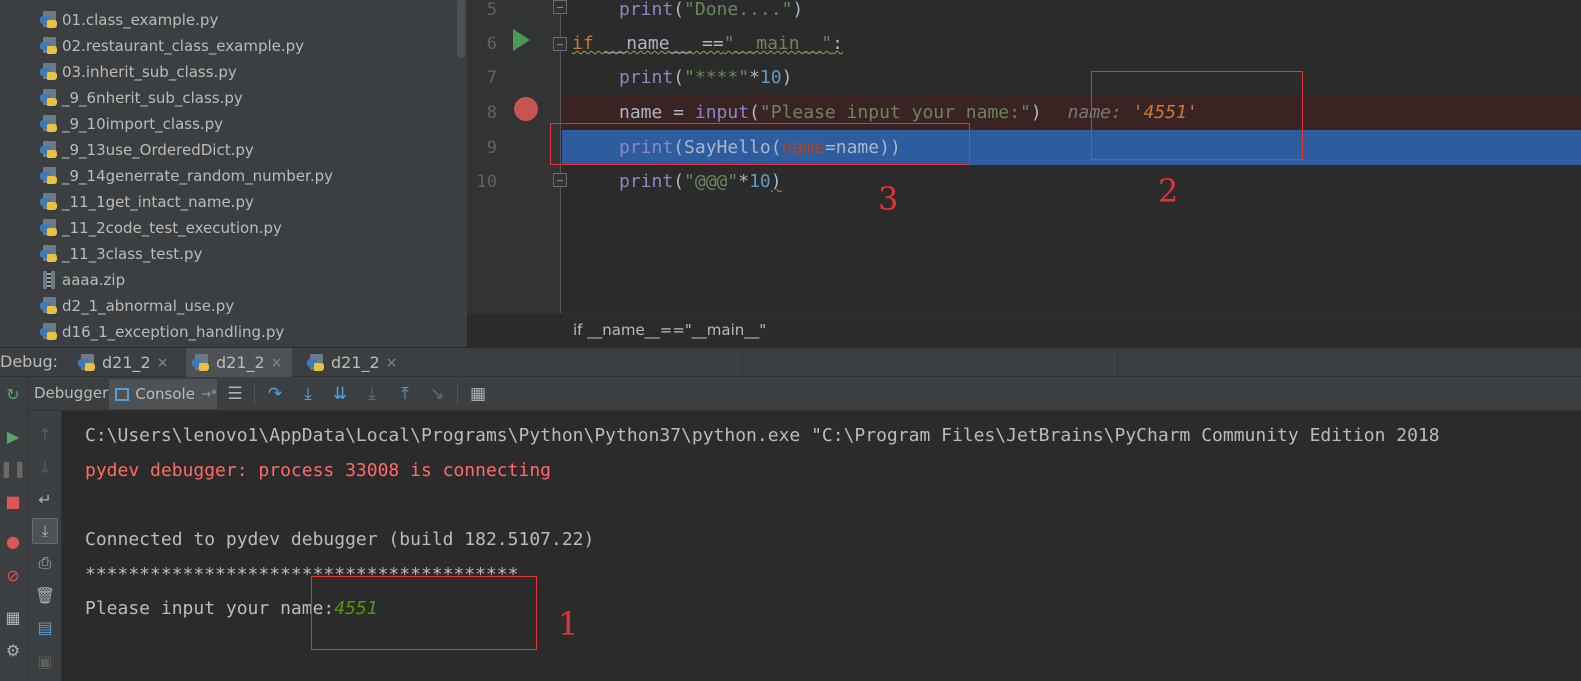 The height and width of the screenshot is (681, 1581). I want to click on tree-item-file: _9_10import_class.py, so click(131, 124).